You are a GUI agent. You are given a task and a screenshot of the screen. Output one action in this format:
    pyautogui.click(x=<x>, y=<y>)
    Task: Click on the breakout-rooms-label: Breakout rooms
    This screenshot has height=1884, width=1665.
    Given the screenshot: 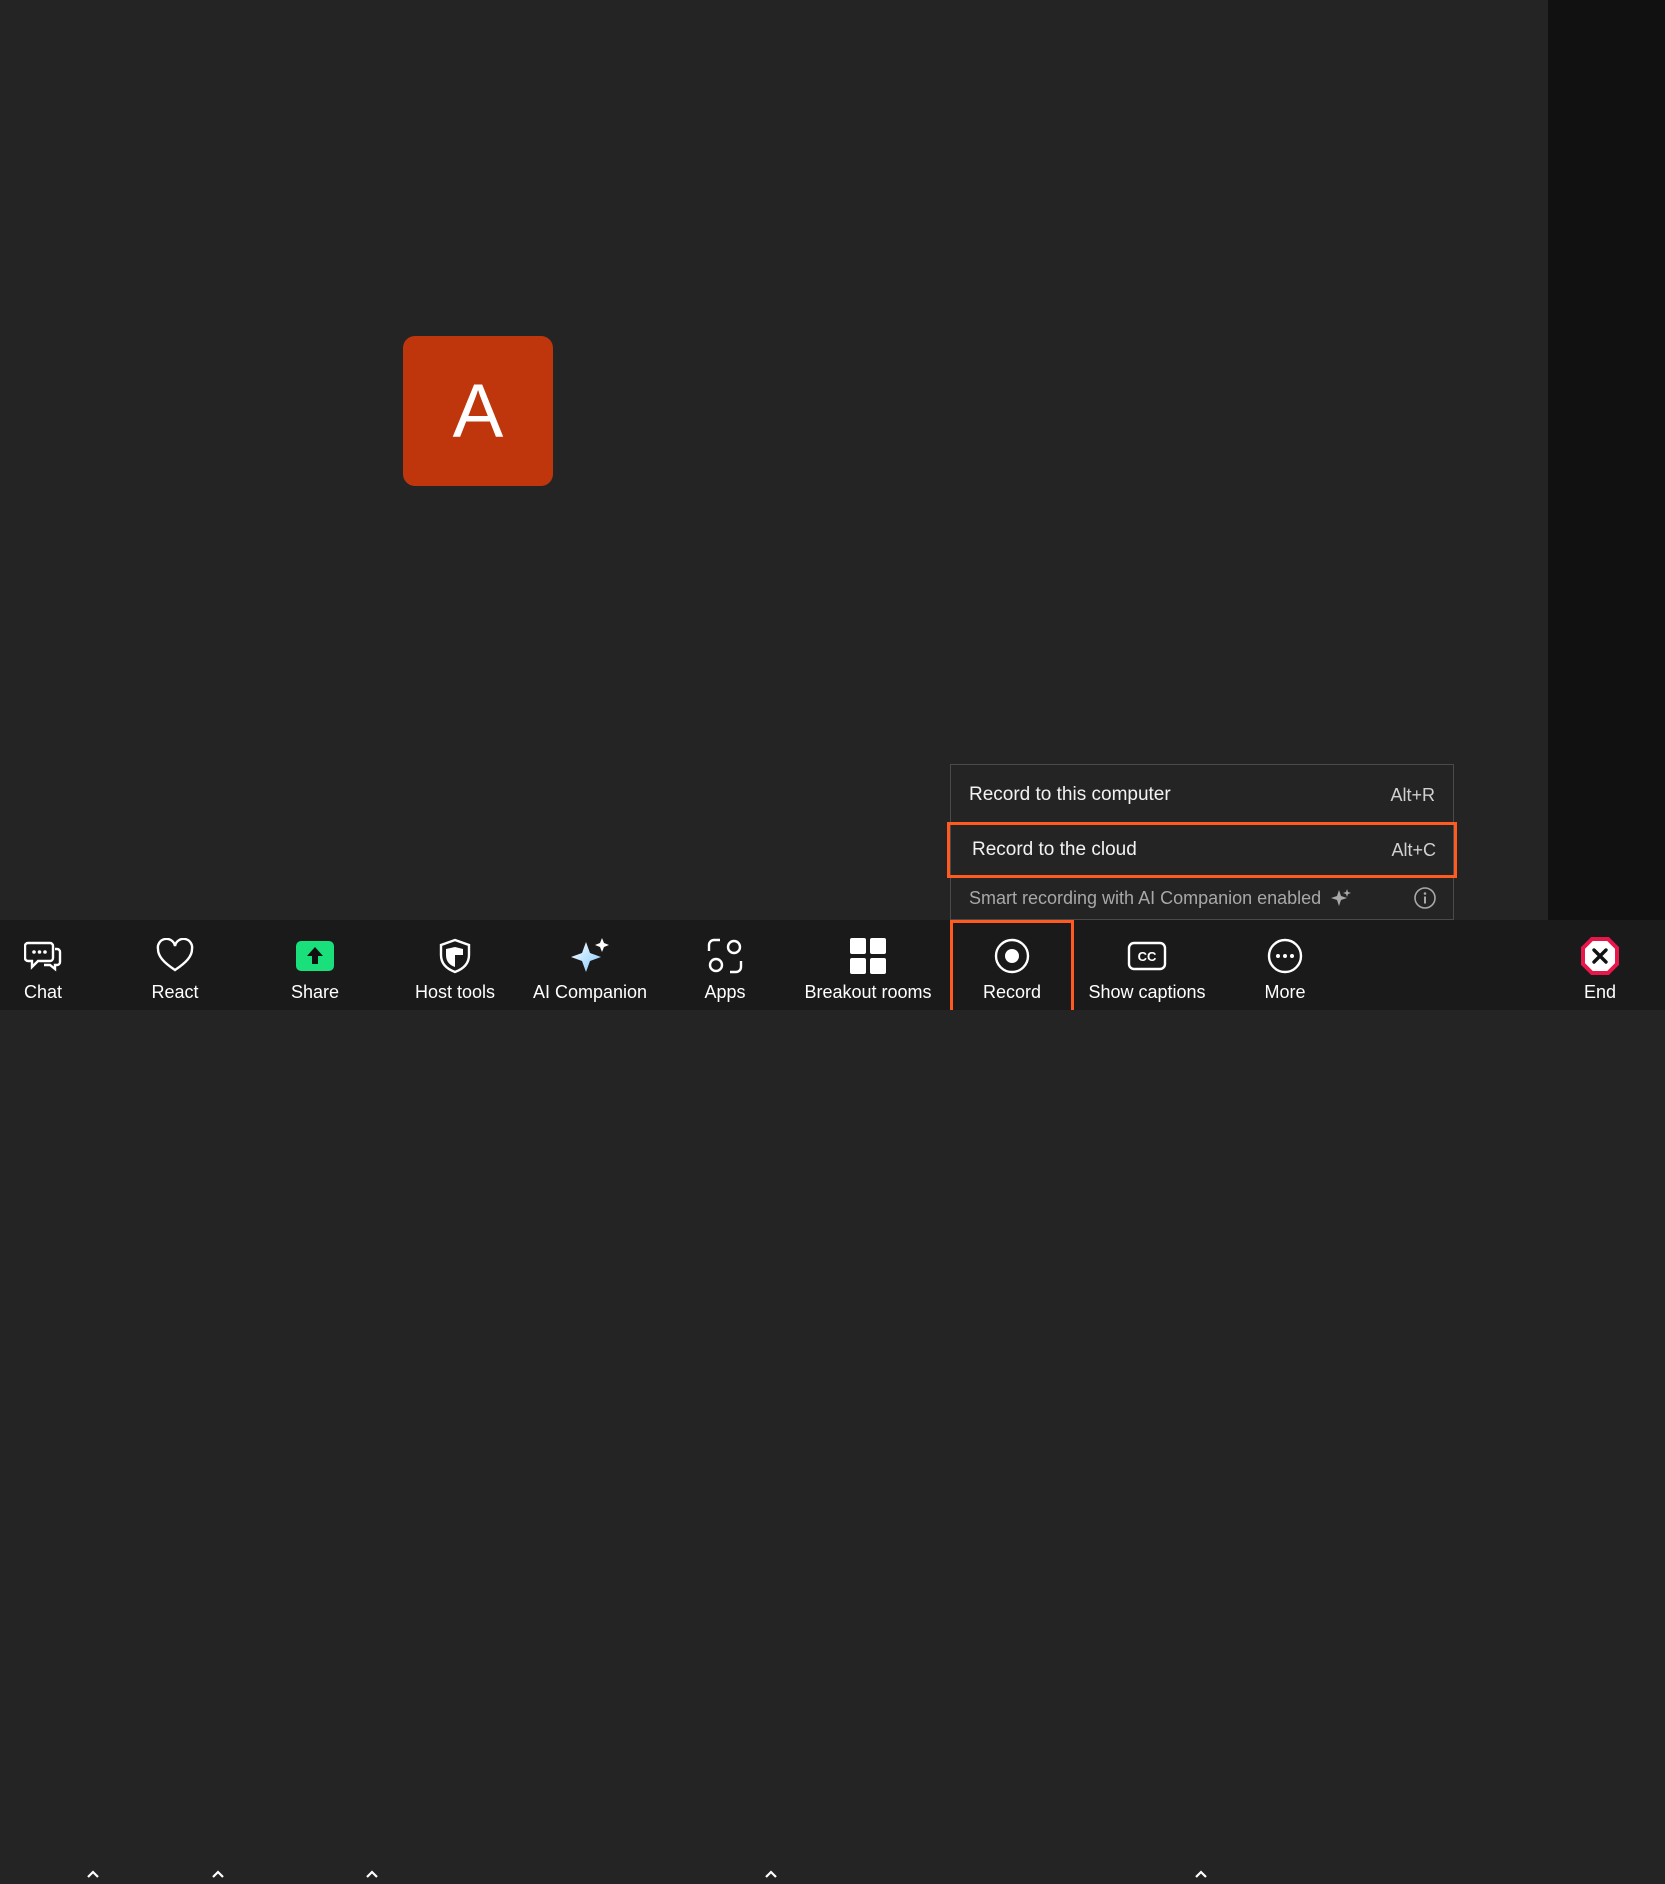 What is the action you would take?
    pyautogui.click(x=868, y=992)
    